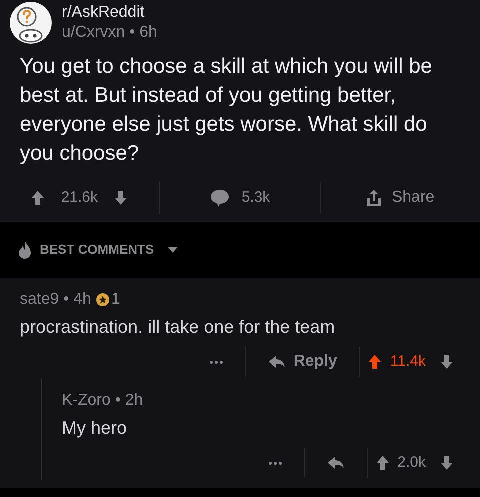  Describe the element at coordinates (79, 198) in the screenshot. I see `post-score: 21.6k` at that location.